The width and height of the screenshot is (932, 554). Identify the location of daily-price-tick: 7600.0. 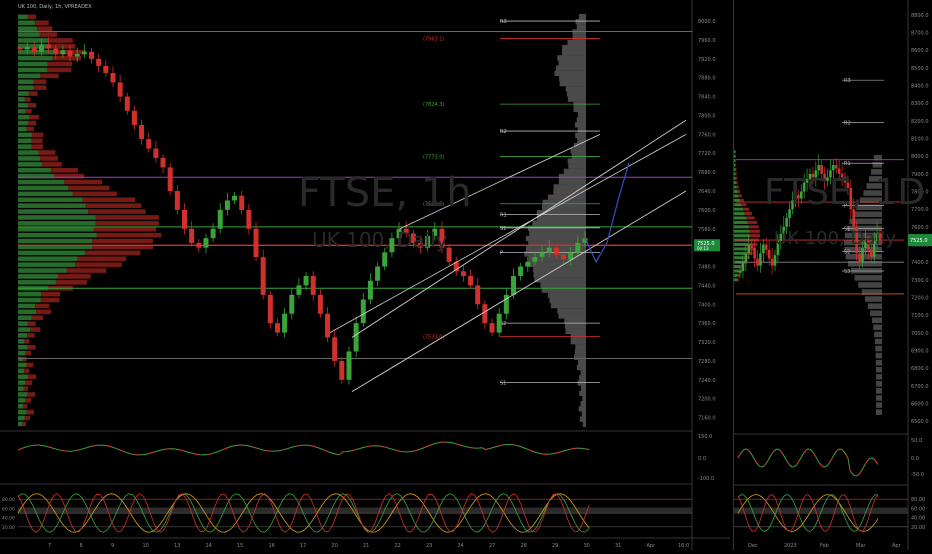
(920, 228).